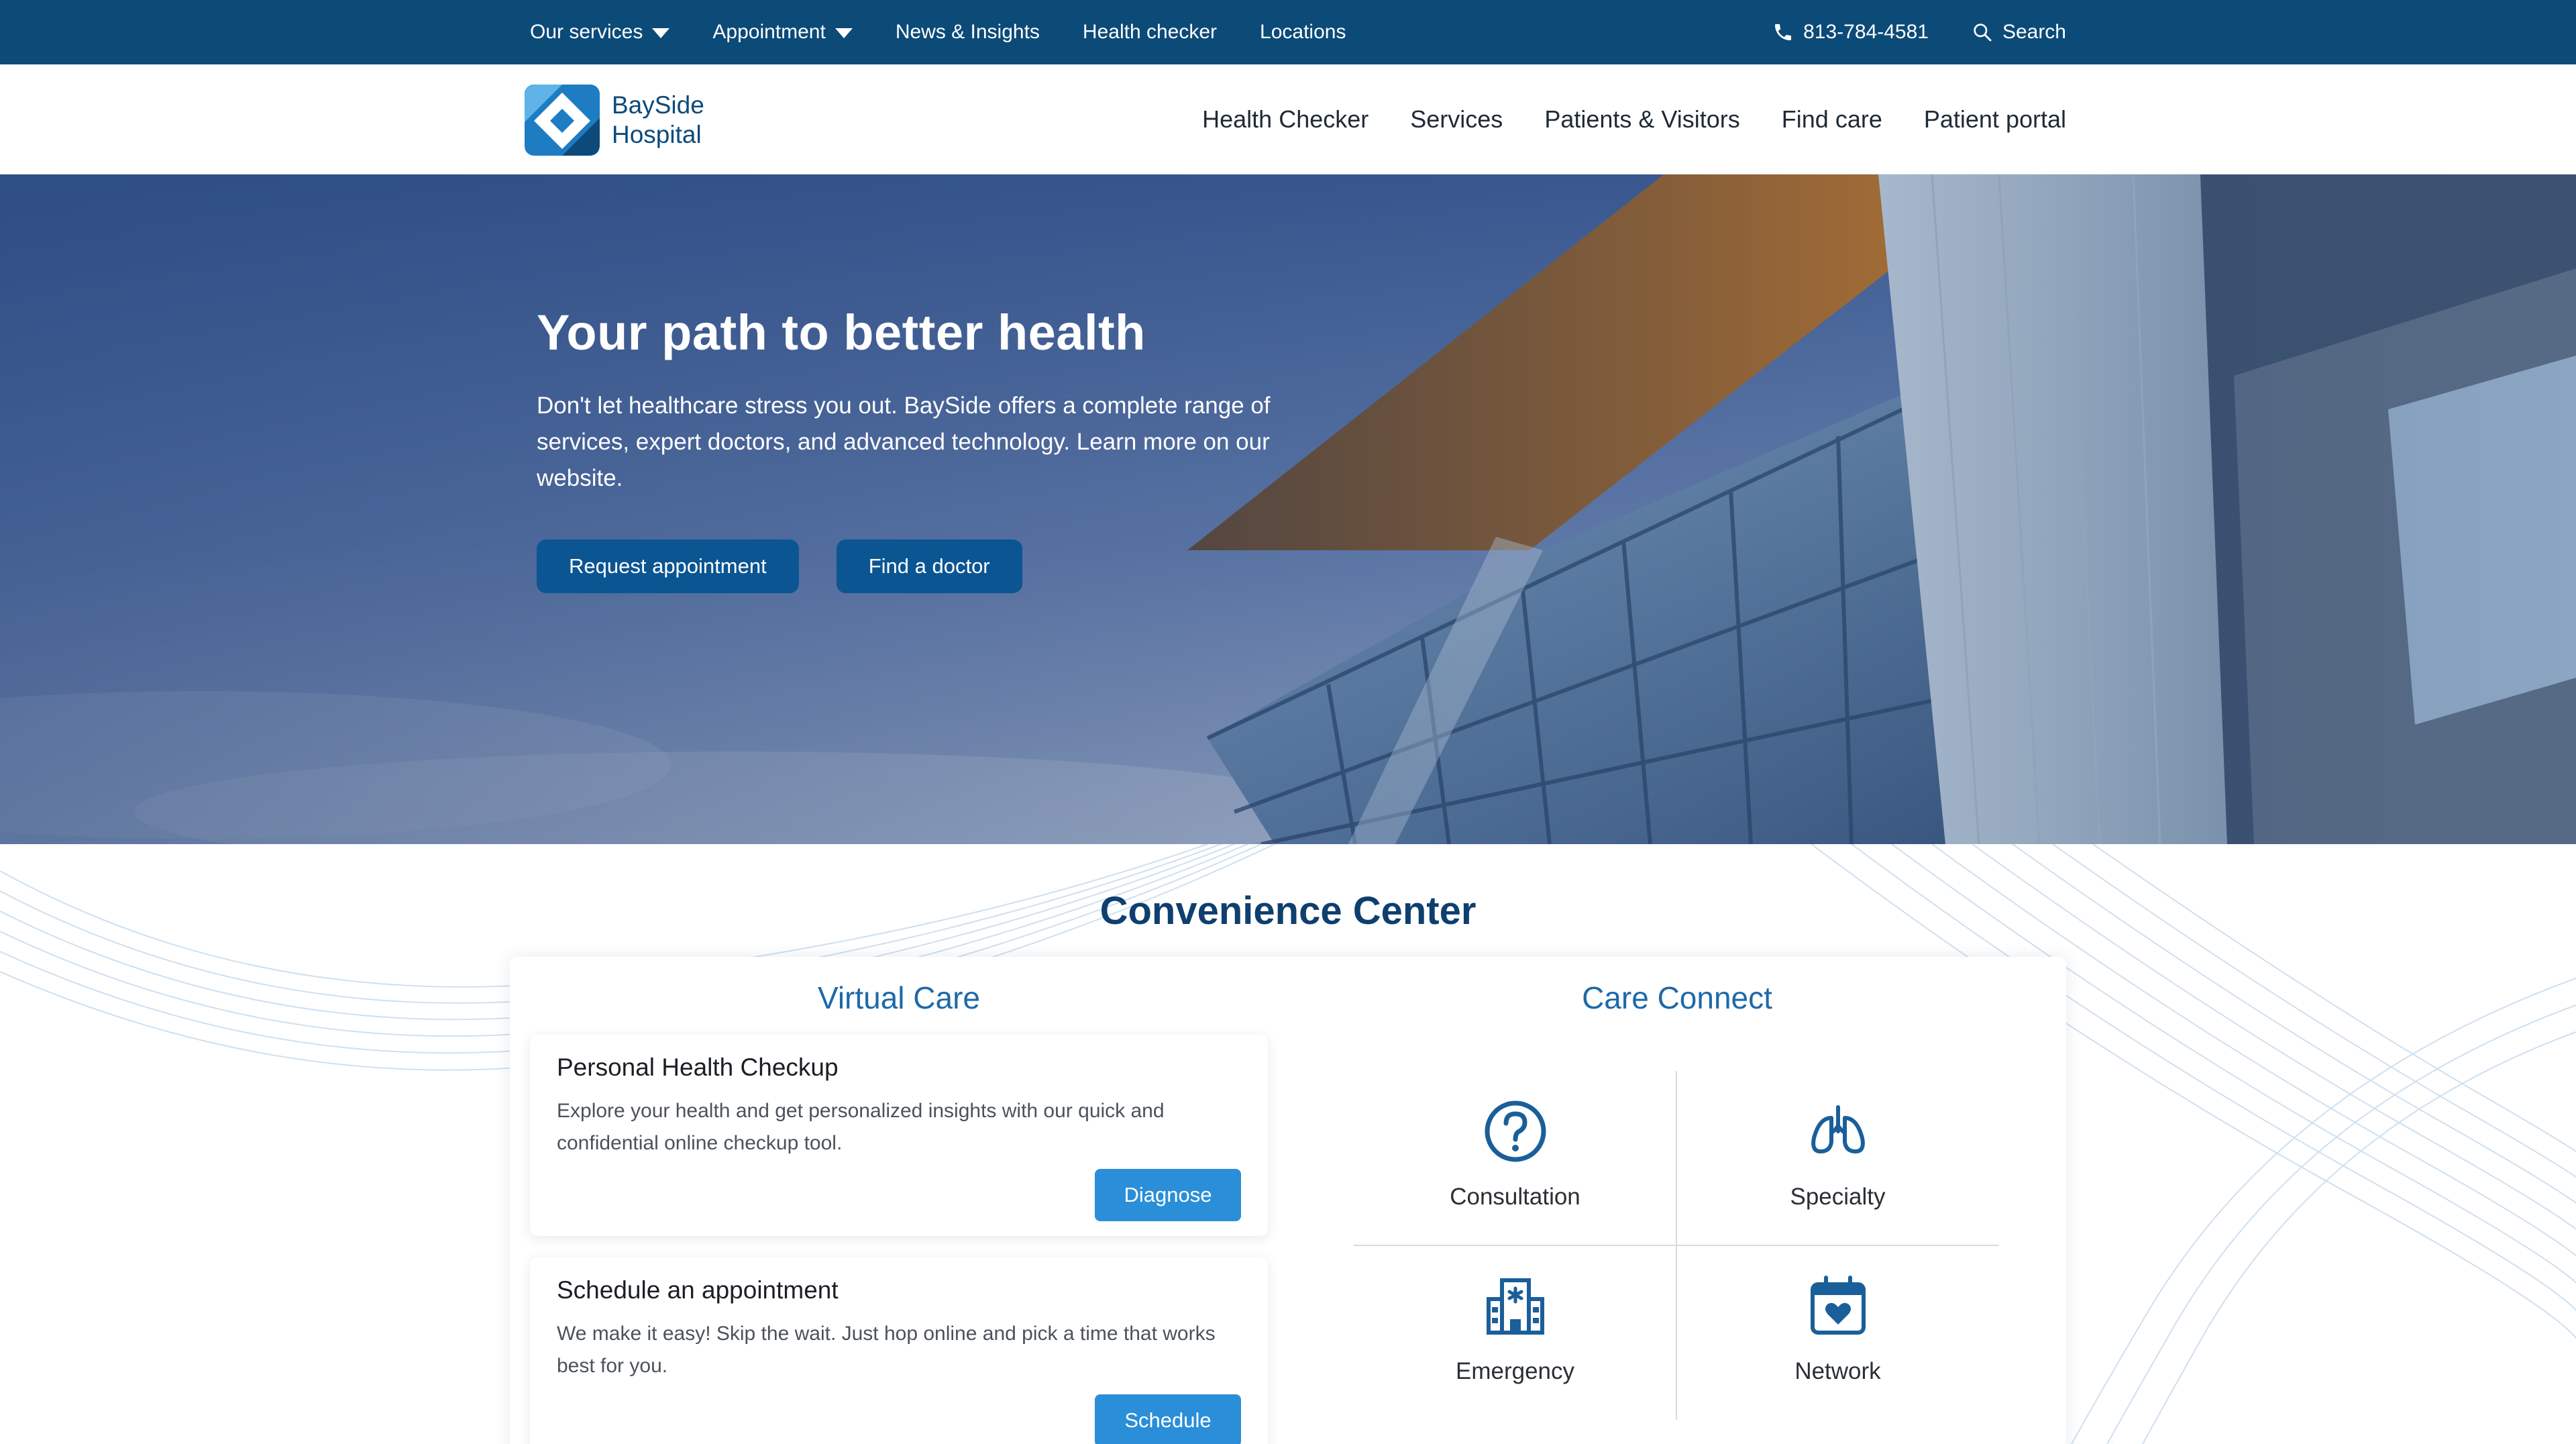 The image size is (2576, 1444). I want to click on care-connect-label: Network, so click(1837, 1371).